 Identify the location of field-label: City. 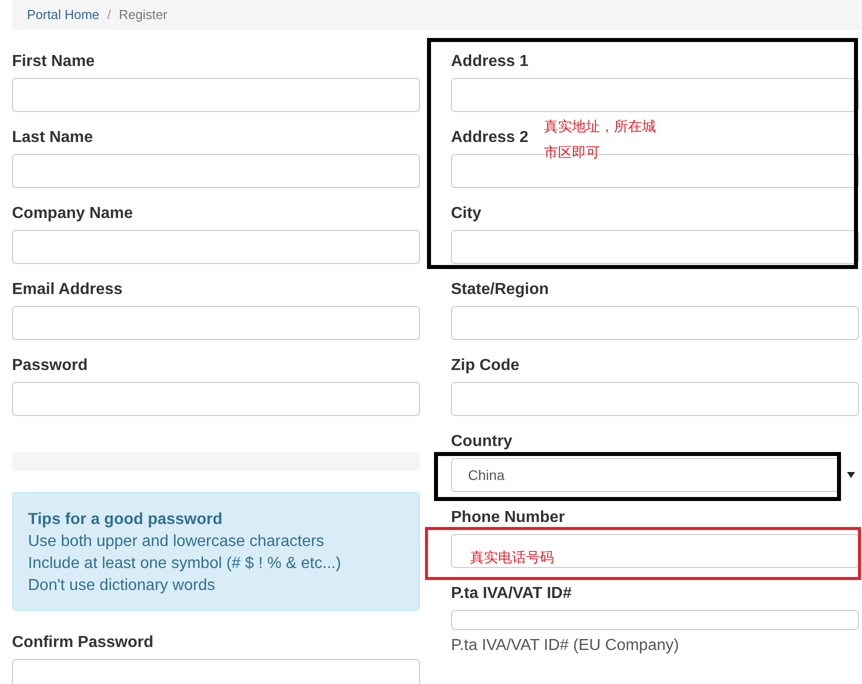
(466, 214).